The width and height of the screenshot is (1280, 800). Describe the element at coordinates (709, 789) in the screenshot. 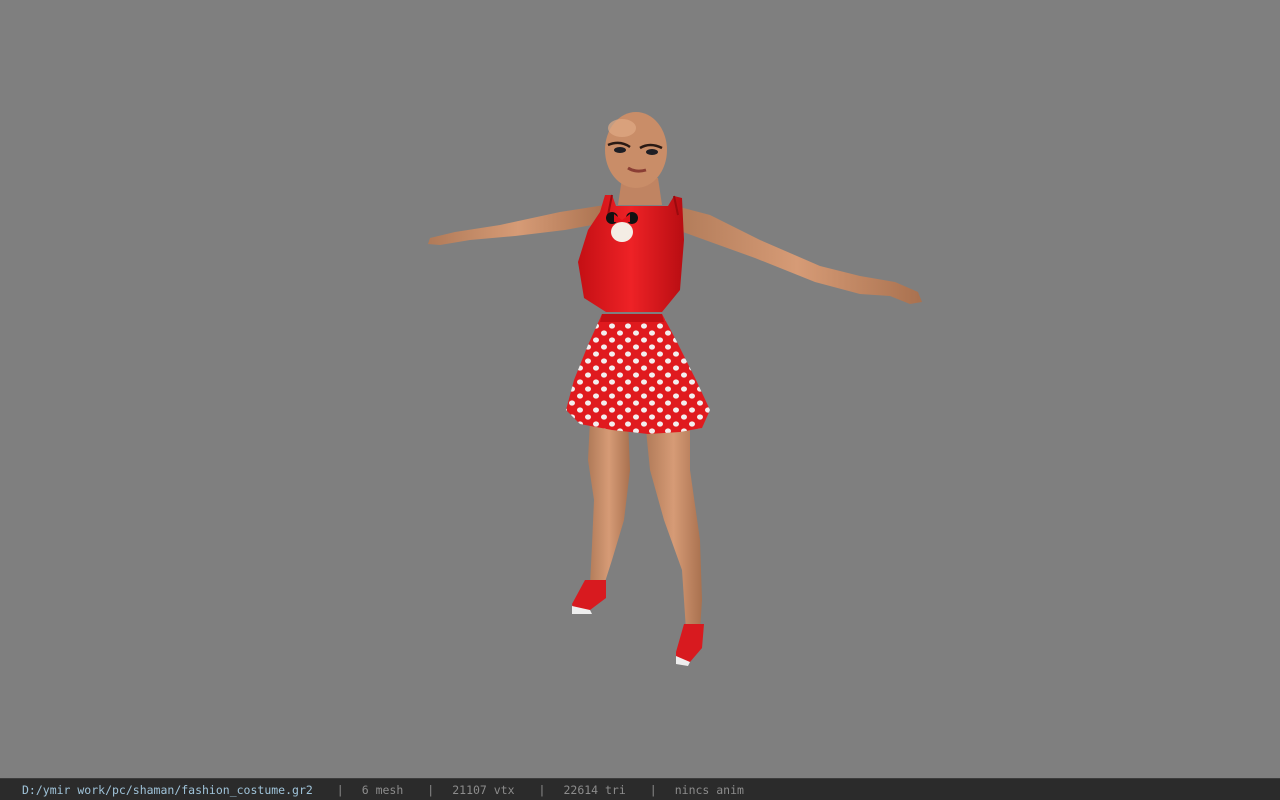

I see `anim-status: nincs anim` at that location.